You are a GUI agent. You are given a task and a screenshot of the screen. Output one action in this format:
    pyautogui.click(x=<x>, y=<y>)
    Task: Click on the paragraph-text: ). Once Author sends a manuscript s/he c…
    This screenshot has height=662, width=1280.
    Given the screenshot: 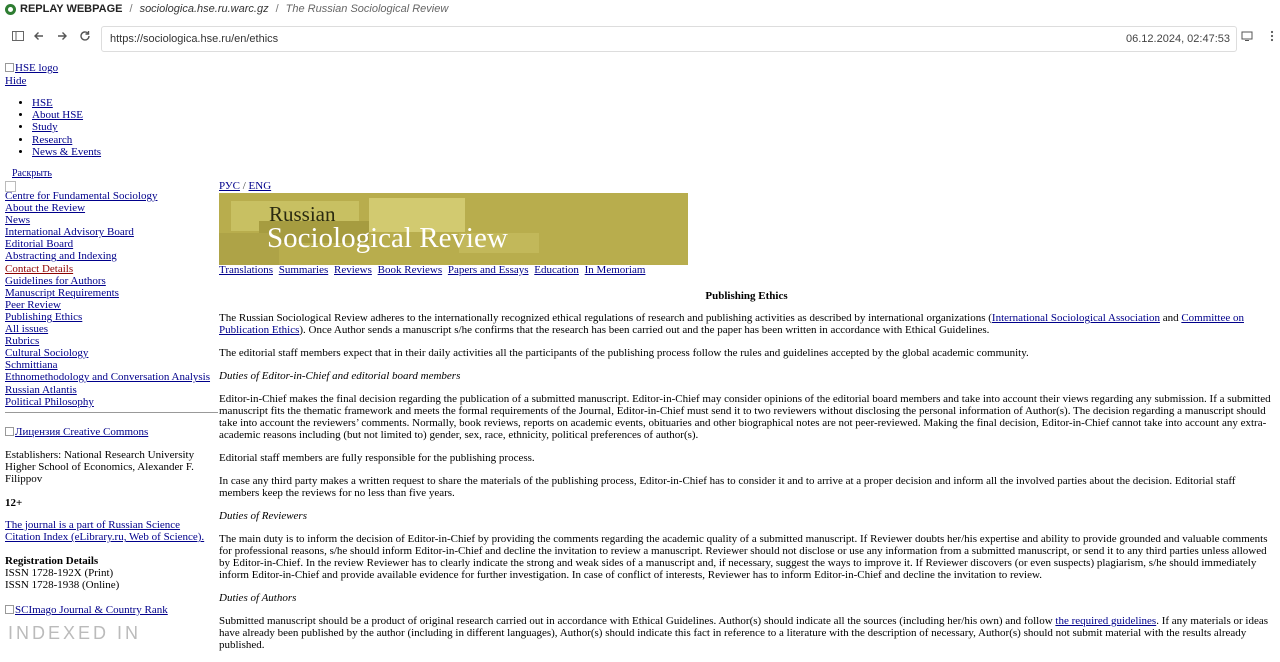 What is the action you would take?
    pyautogui.click(x=644, y=330)
    